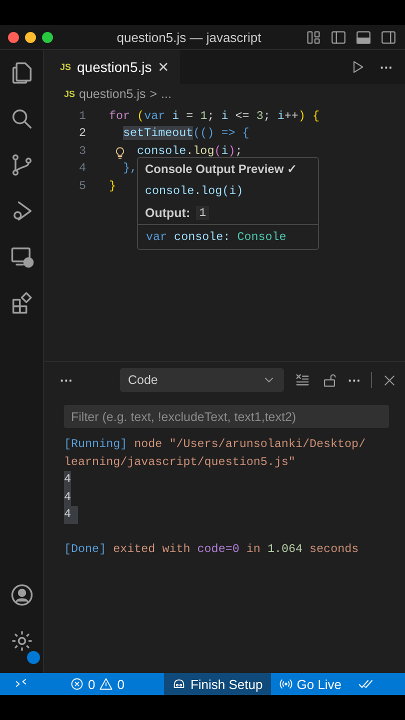 The height and width of the screenshot is (720, 405). I want to click on code-line: console.log(i);, so click(189, 151).